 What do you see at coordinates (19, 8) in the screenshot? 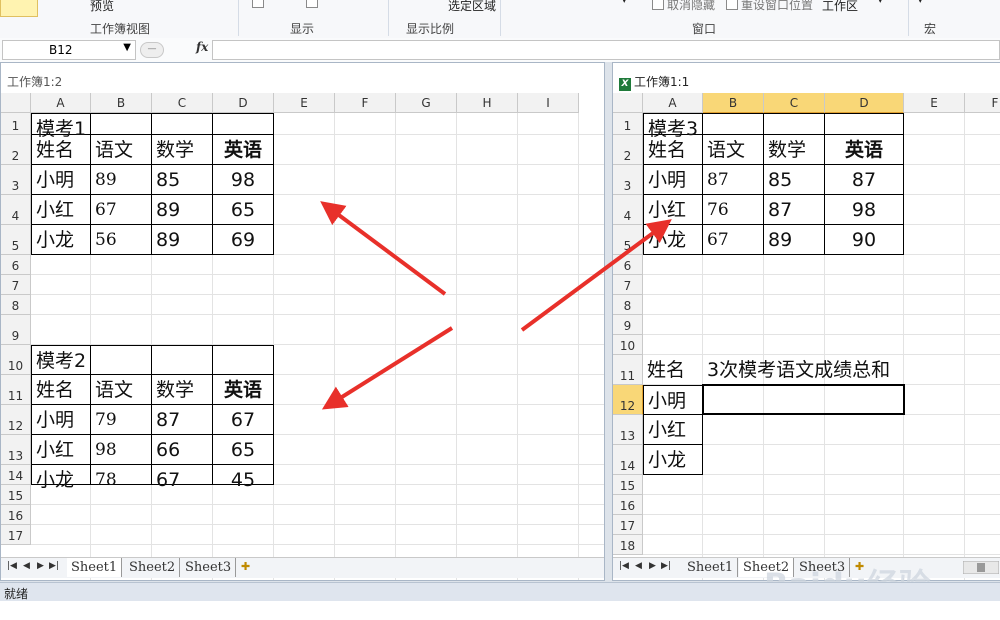
I see `ribbon-highlight-button` at bounding box center [19, 8].